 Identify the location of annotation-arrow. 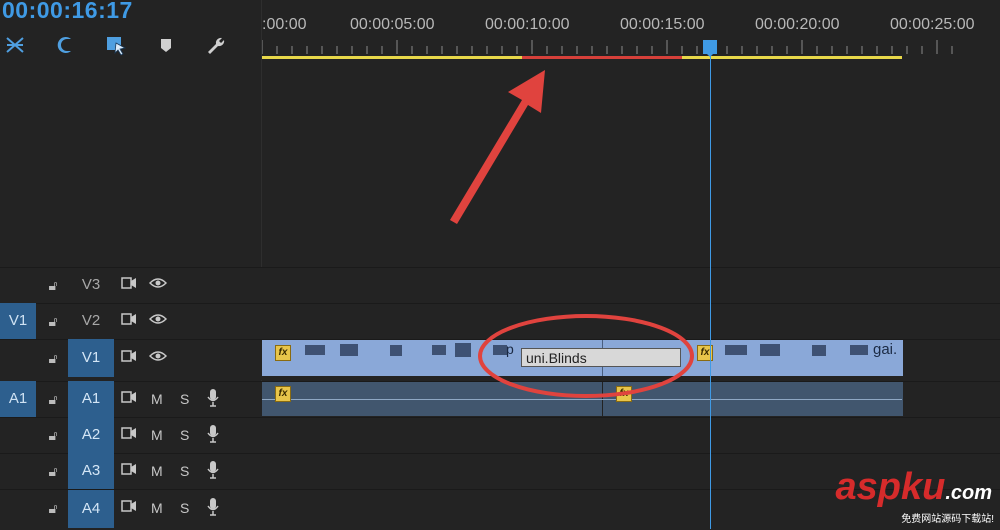
(497, 147).